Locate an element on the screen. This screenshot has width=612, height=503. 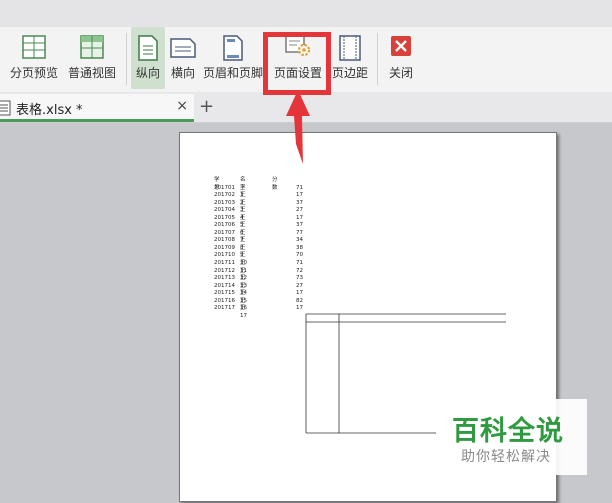
header-footer-label: 页眉和页脚 is located at coordinates (232, 73).